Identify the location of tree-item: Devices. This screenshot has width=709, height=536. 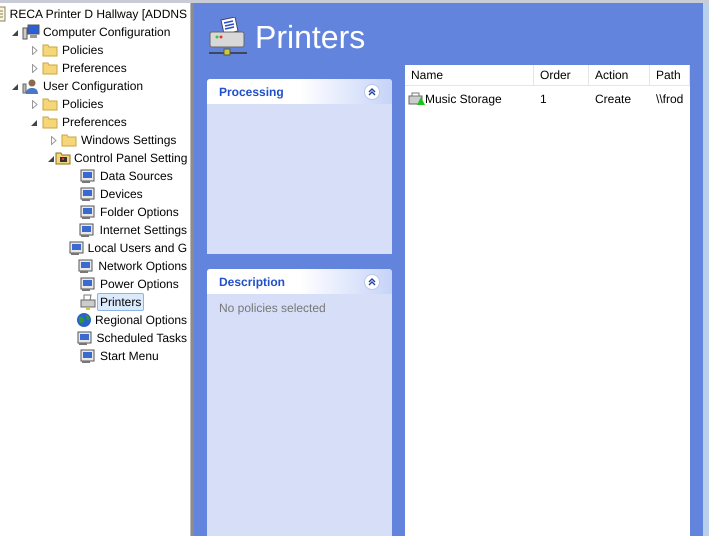
(121, 194).